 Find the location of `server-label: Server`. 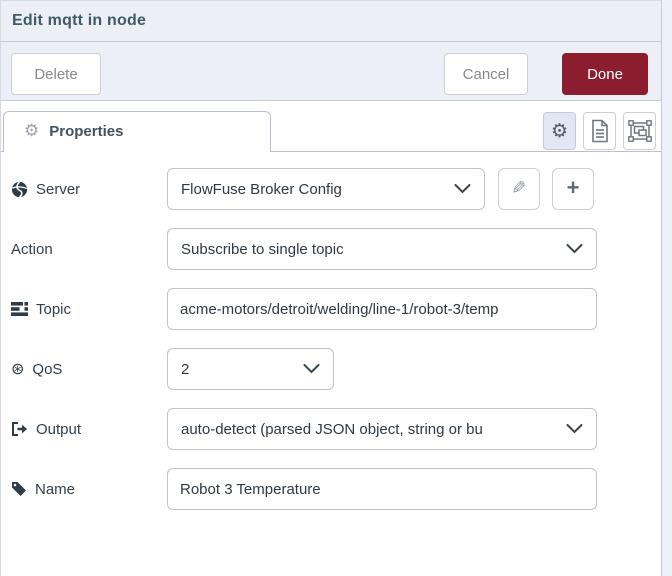

server-label: Server is located at coordinates (84, 189).